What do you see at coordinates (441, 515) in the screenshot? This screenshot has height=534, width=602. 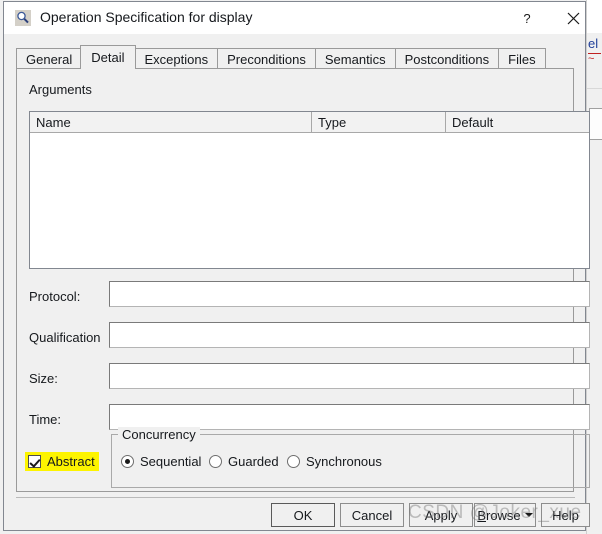 I see `apply-button: Apply` at bounding box center [441, 515].